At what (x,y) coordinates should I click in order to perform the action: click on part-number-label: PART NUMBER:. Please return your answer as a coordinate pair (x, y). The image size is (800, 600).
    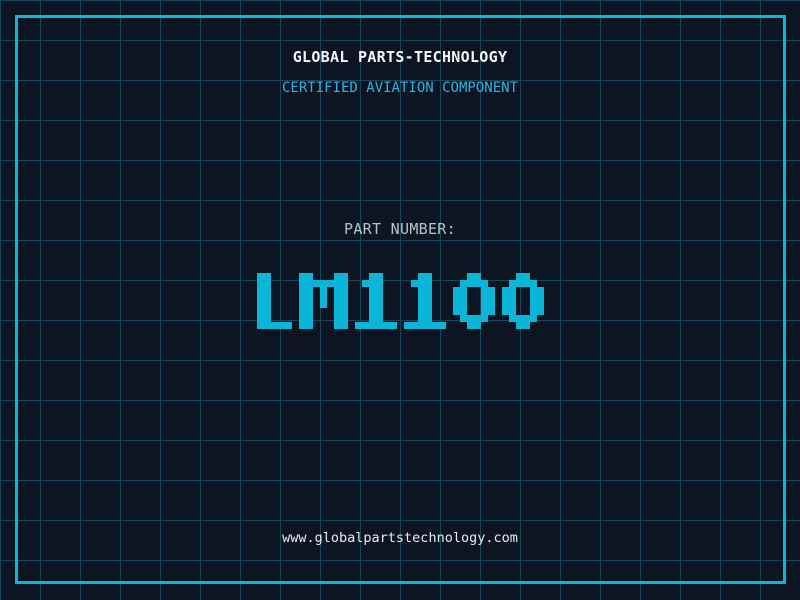
    Looking at the image, I should click on (400, 229).